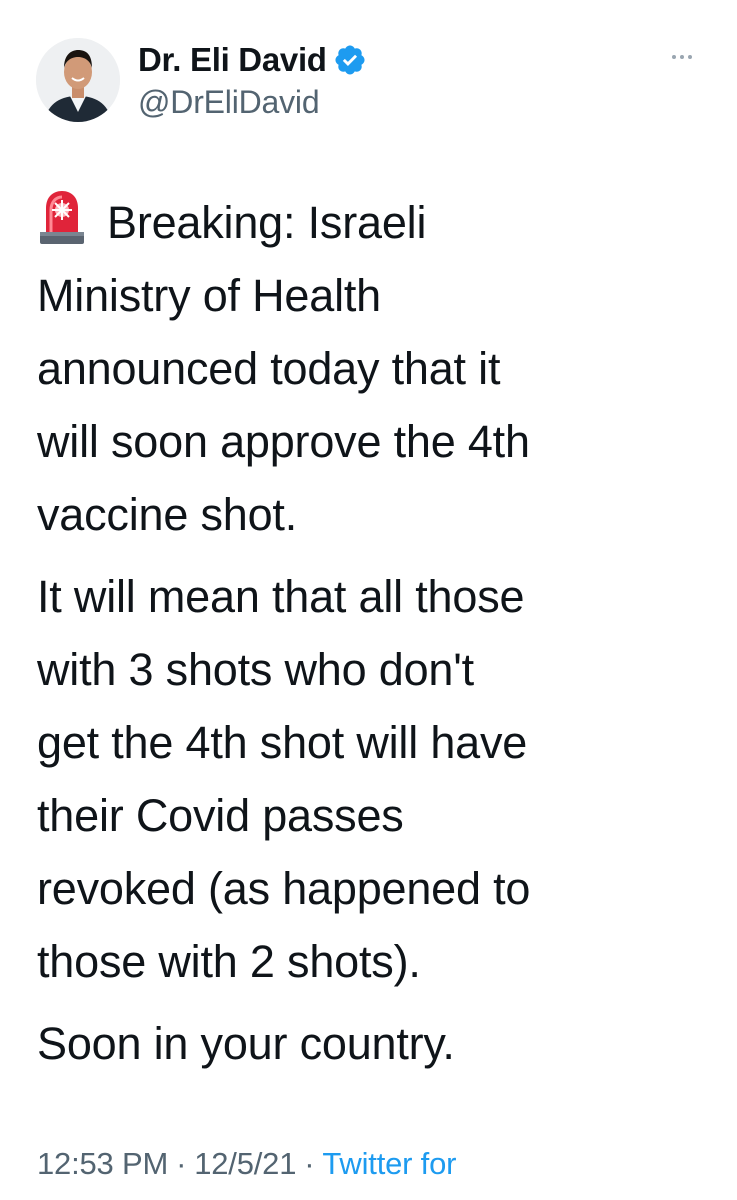 The height and width of the screenshot is (1200, 737). Describe the element at coordinates (389, 1163) in the screenshot. I see `tweet-source-link: Twitter for` at that location.